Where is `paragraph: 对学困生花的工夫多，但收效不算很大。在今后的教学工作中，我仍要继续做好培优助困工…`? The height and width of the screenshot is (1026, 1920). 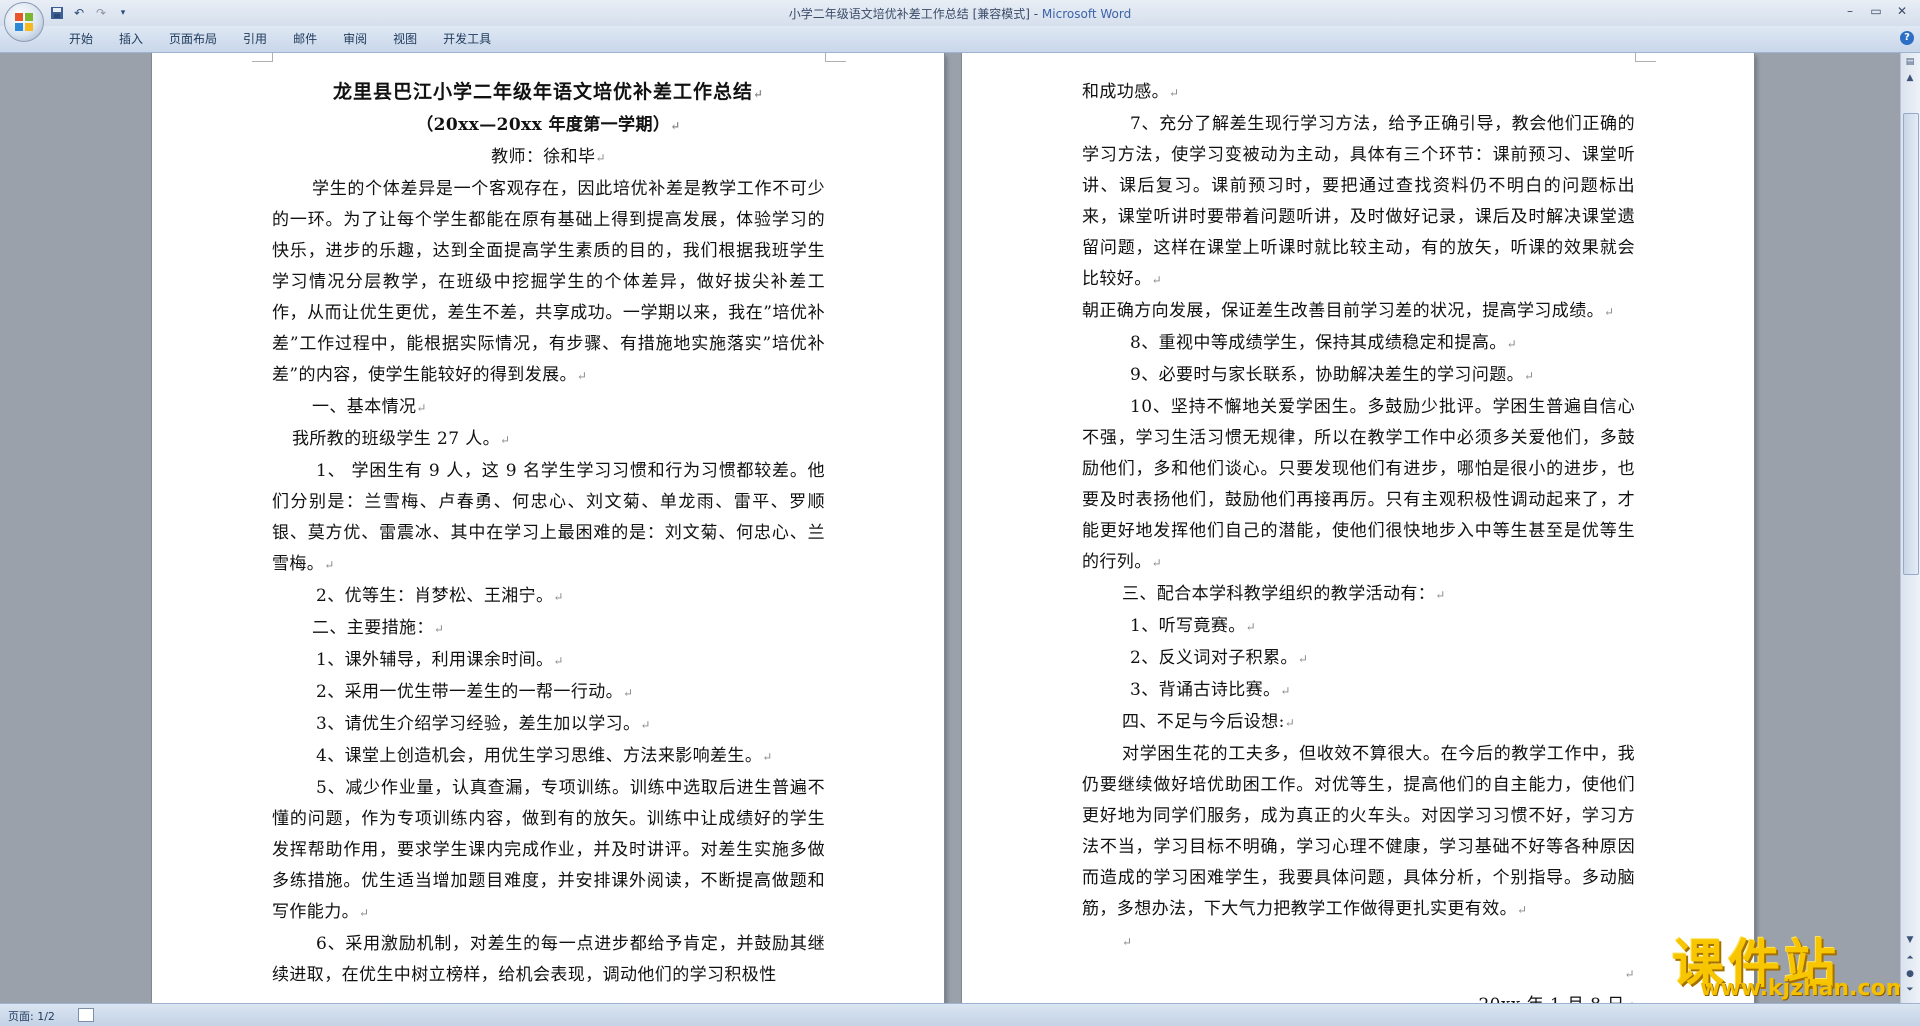 paragraph: 对学困生花的工夫多，但收效不算很大。在今后的教学工作中，我仍要继续做好培优助困工… is located at coordinates (1358, 831).